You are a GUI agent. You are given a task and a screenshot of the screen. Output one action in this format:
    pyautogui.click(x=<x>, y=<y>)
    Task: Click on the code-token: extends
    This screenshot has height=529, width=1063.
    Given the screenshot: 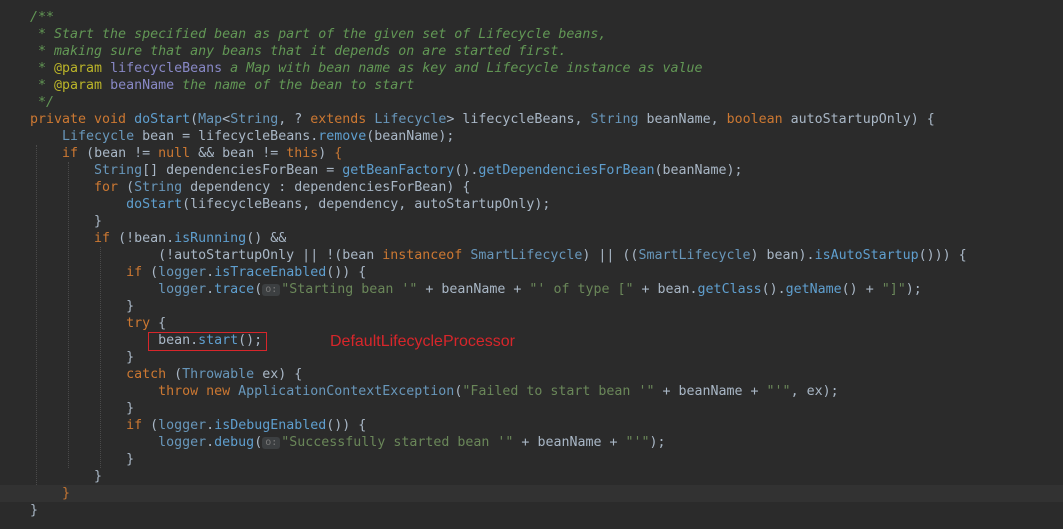 What is the action you would take?
    pyautogui.click(x=342, y=119)
    